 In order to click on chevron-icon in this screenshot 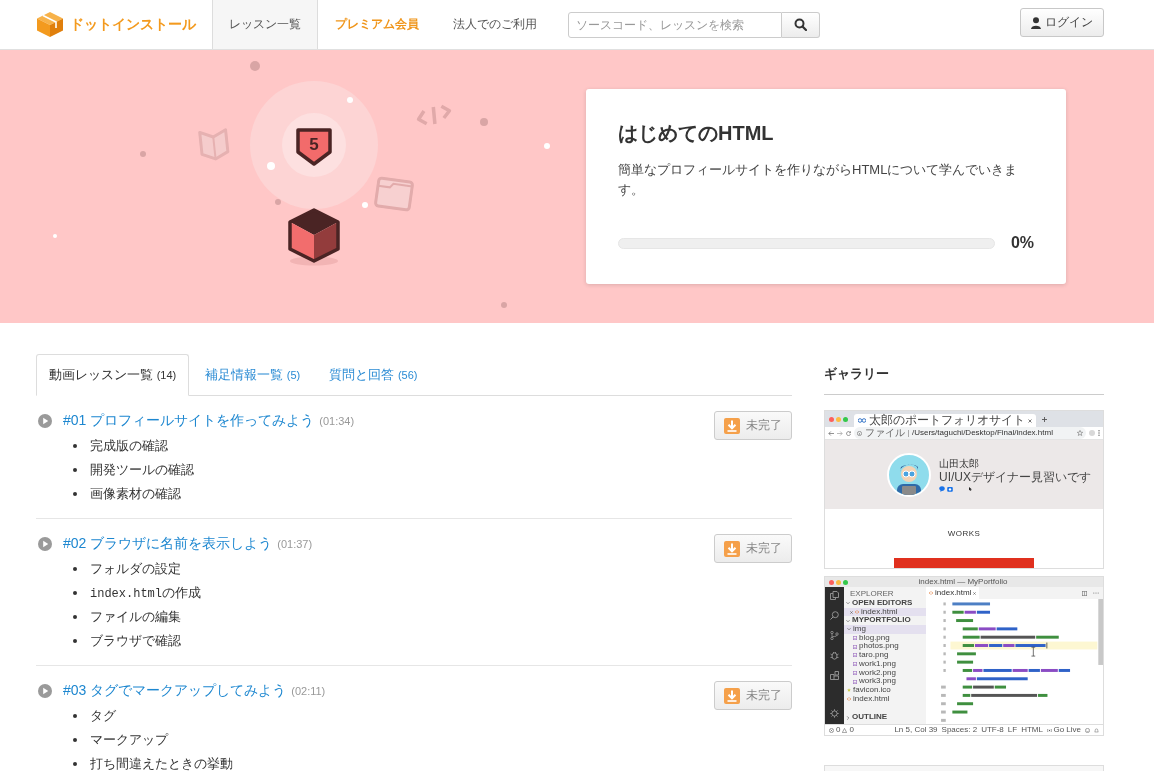, I will do `click(848, 717)`.